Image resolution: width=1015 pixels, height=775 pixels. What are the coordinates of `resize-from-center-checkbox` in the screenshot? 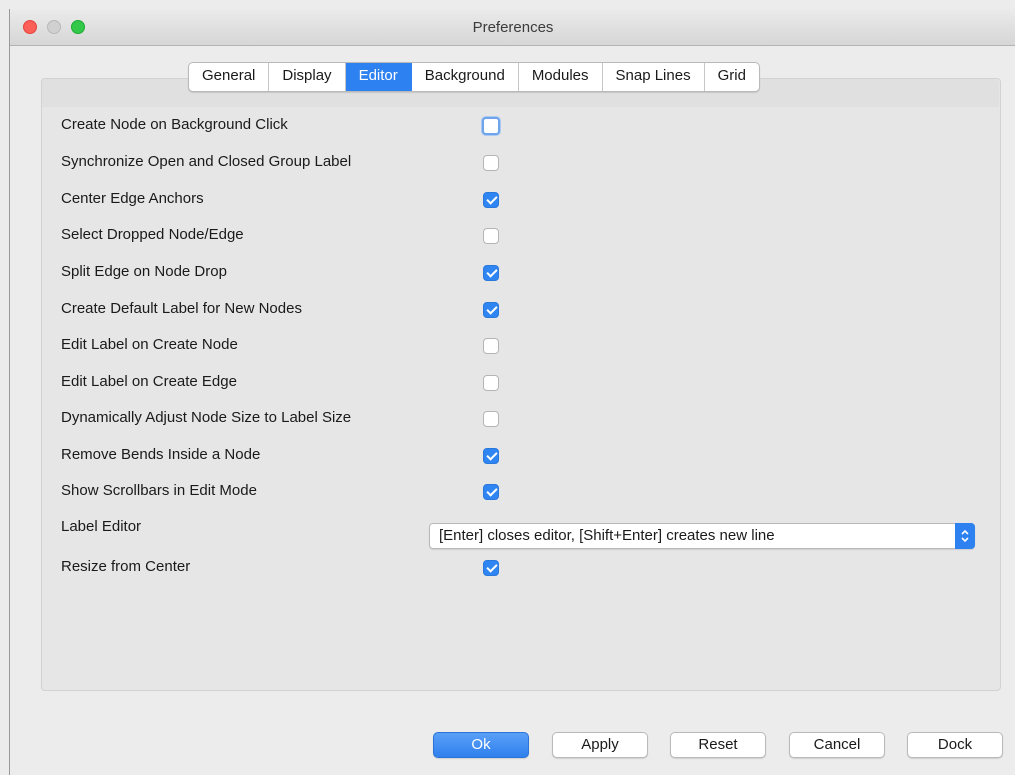 It's located at (491, 568).